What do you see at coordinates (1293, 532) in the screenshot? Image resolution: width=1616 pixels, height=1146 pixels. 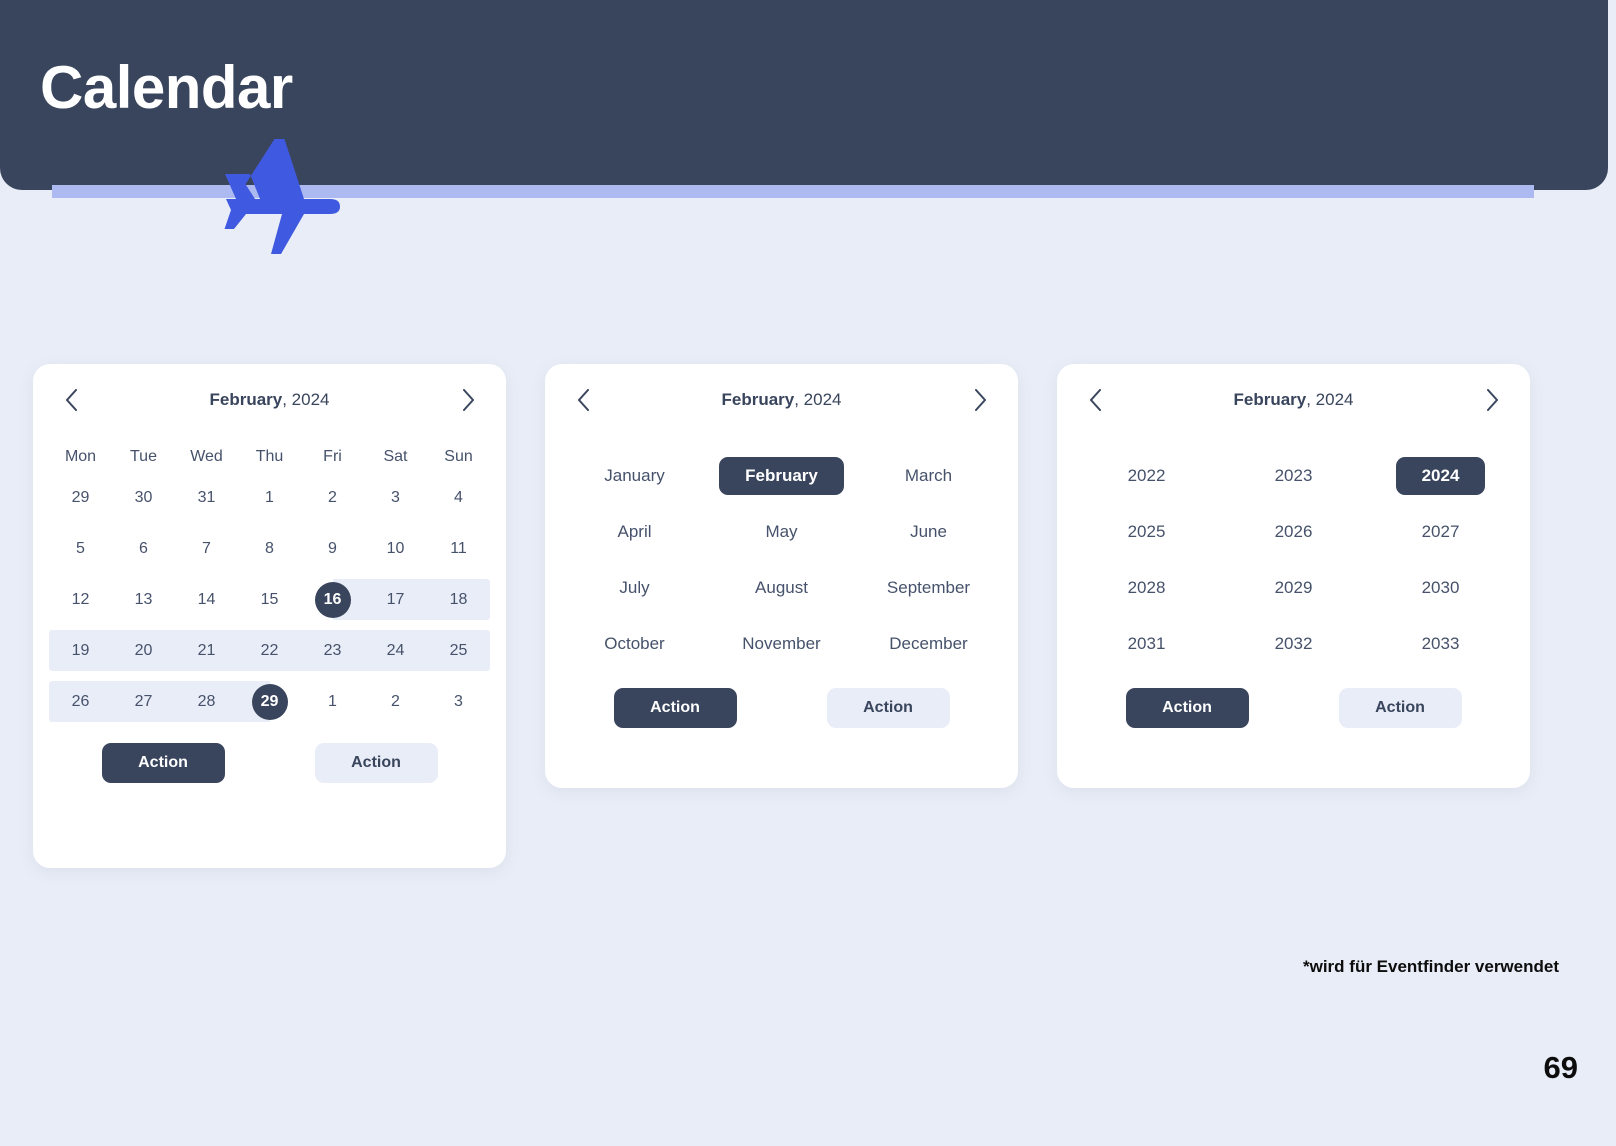 I see `year-option: 2026` at bounding box center [1293, 532].